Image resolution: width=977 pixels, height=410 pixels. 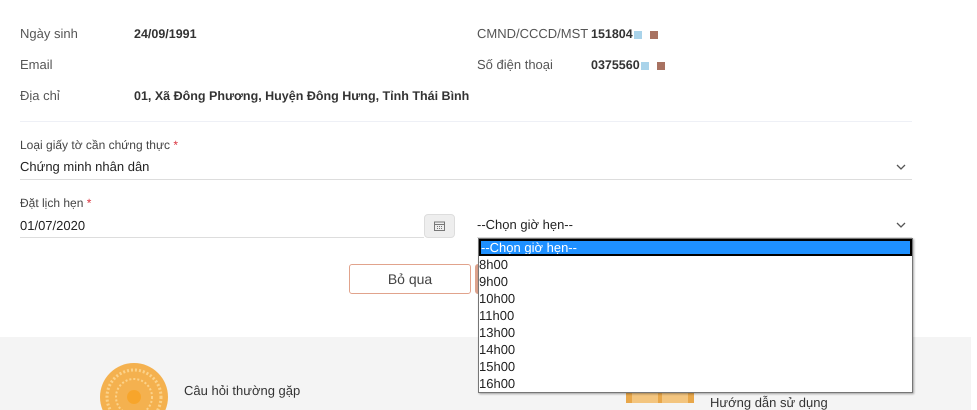 What do you see at coordinates (56, 203) in the screenshot?
I see `field-label: Đặt lịch hẹn *` at bounding box center [56, 203].